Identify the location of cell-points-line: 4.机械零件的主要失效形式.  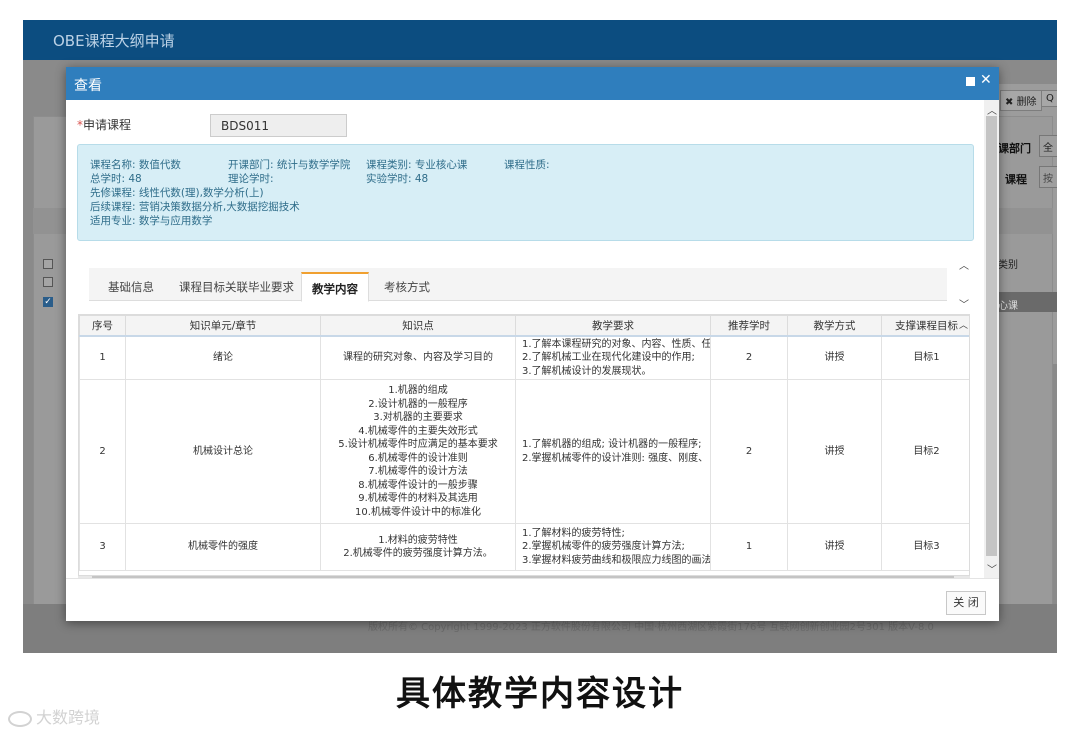
(418, 431).